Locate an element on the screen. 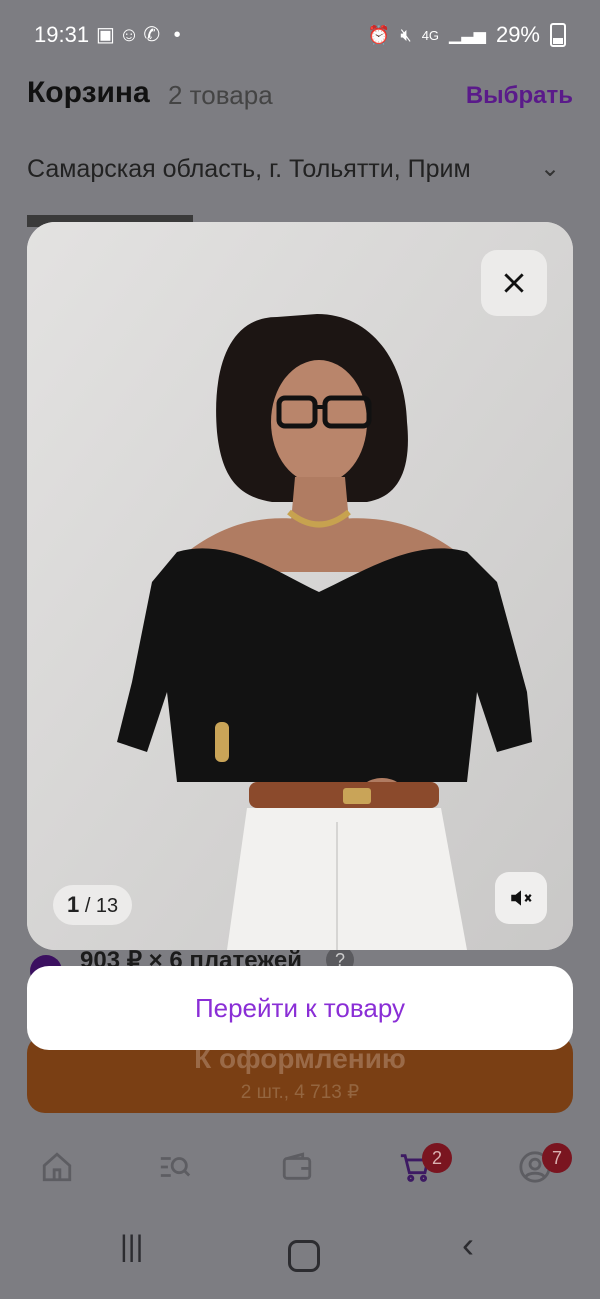 The image size is (600, 1299). nav-home is located at coordinates (62, 1172).